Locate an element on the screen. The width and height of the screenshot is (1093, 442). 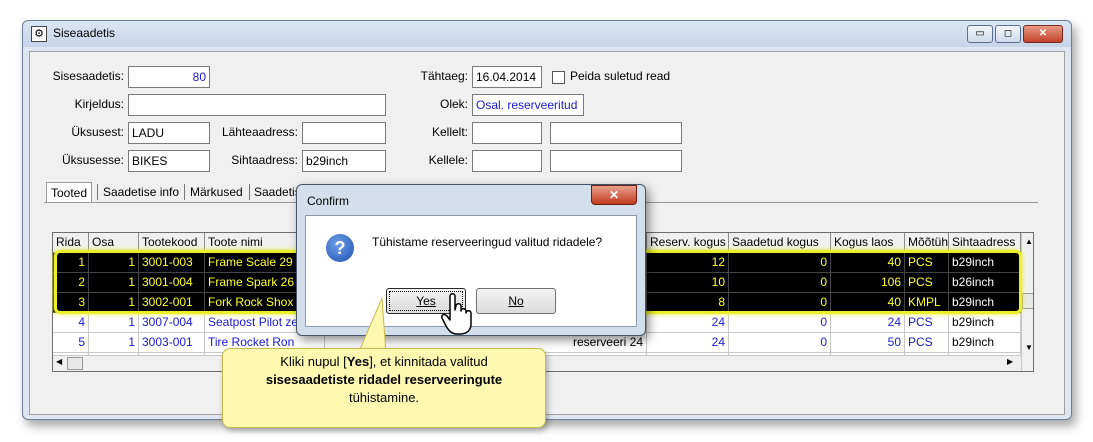
kellelt-label: Kellelt: is located at coordinates (449, 132).